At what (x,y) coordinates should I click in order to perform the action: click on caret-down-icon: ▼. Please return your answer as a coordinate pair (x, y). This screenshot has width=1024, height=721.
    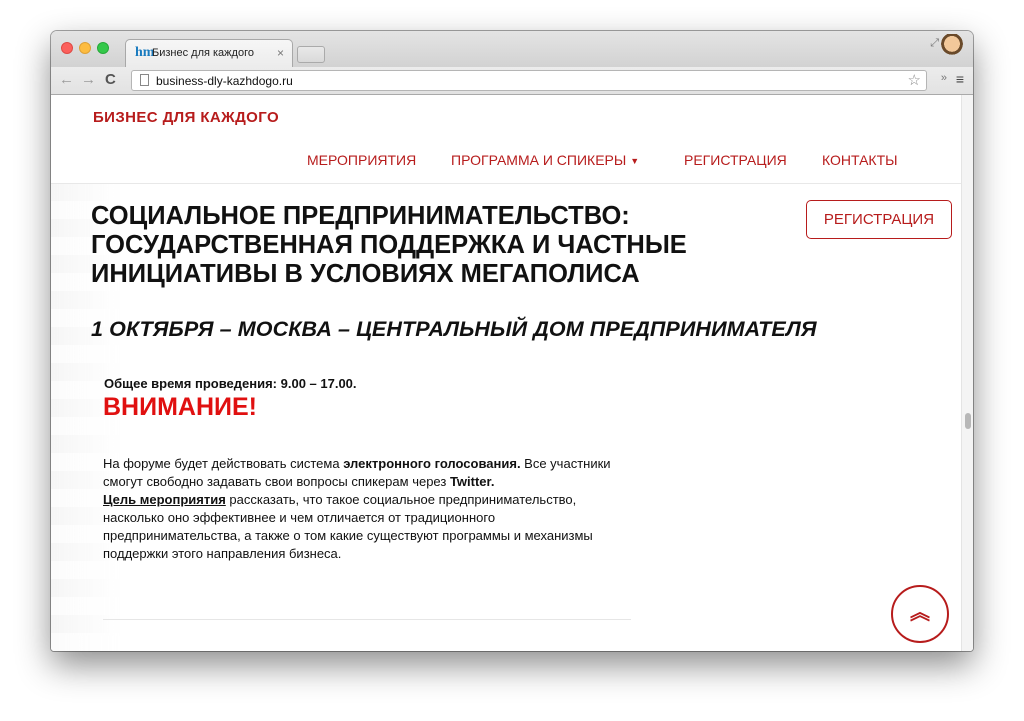
    Looking at the image, I should click on (635, 161).